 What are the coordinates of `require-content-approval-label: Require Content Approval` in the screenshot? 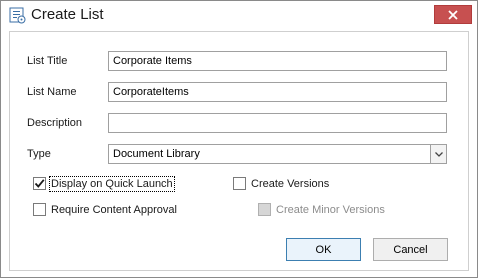 It's located at (114, 209).